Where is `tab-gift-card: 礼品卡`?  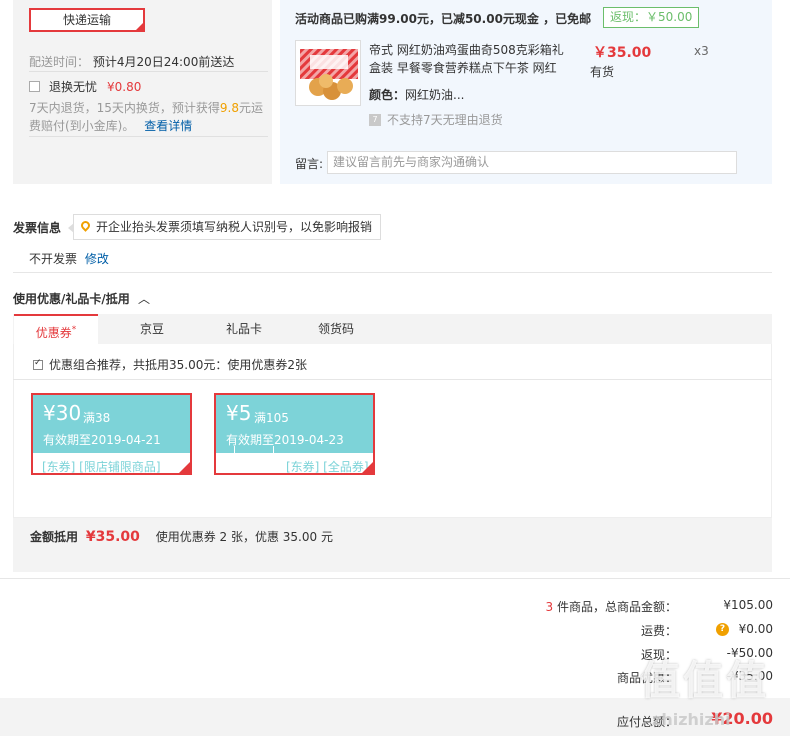
tab-gift-card: 礼品卡 is located at coordinates (244, 329).